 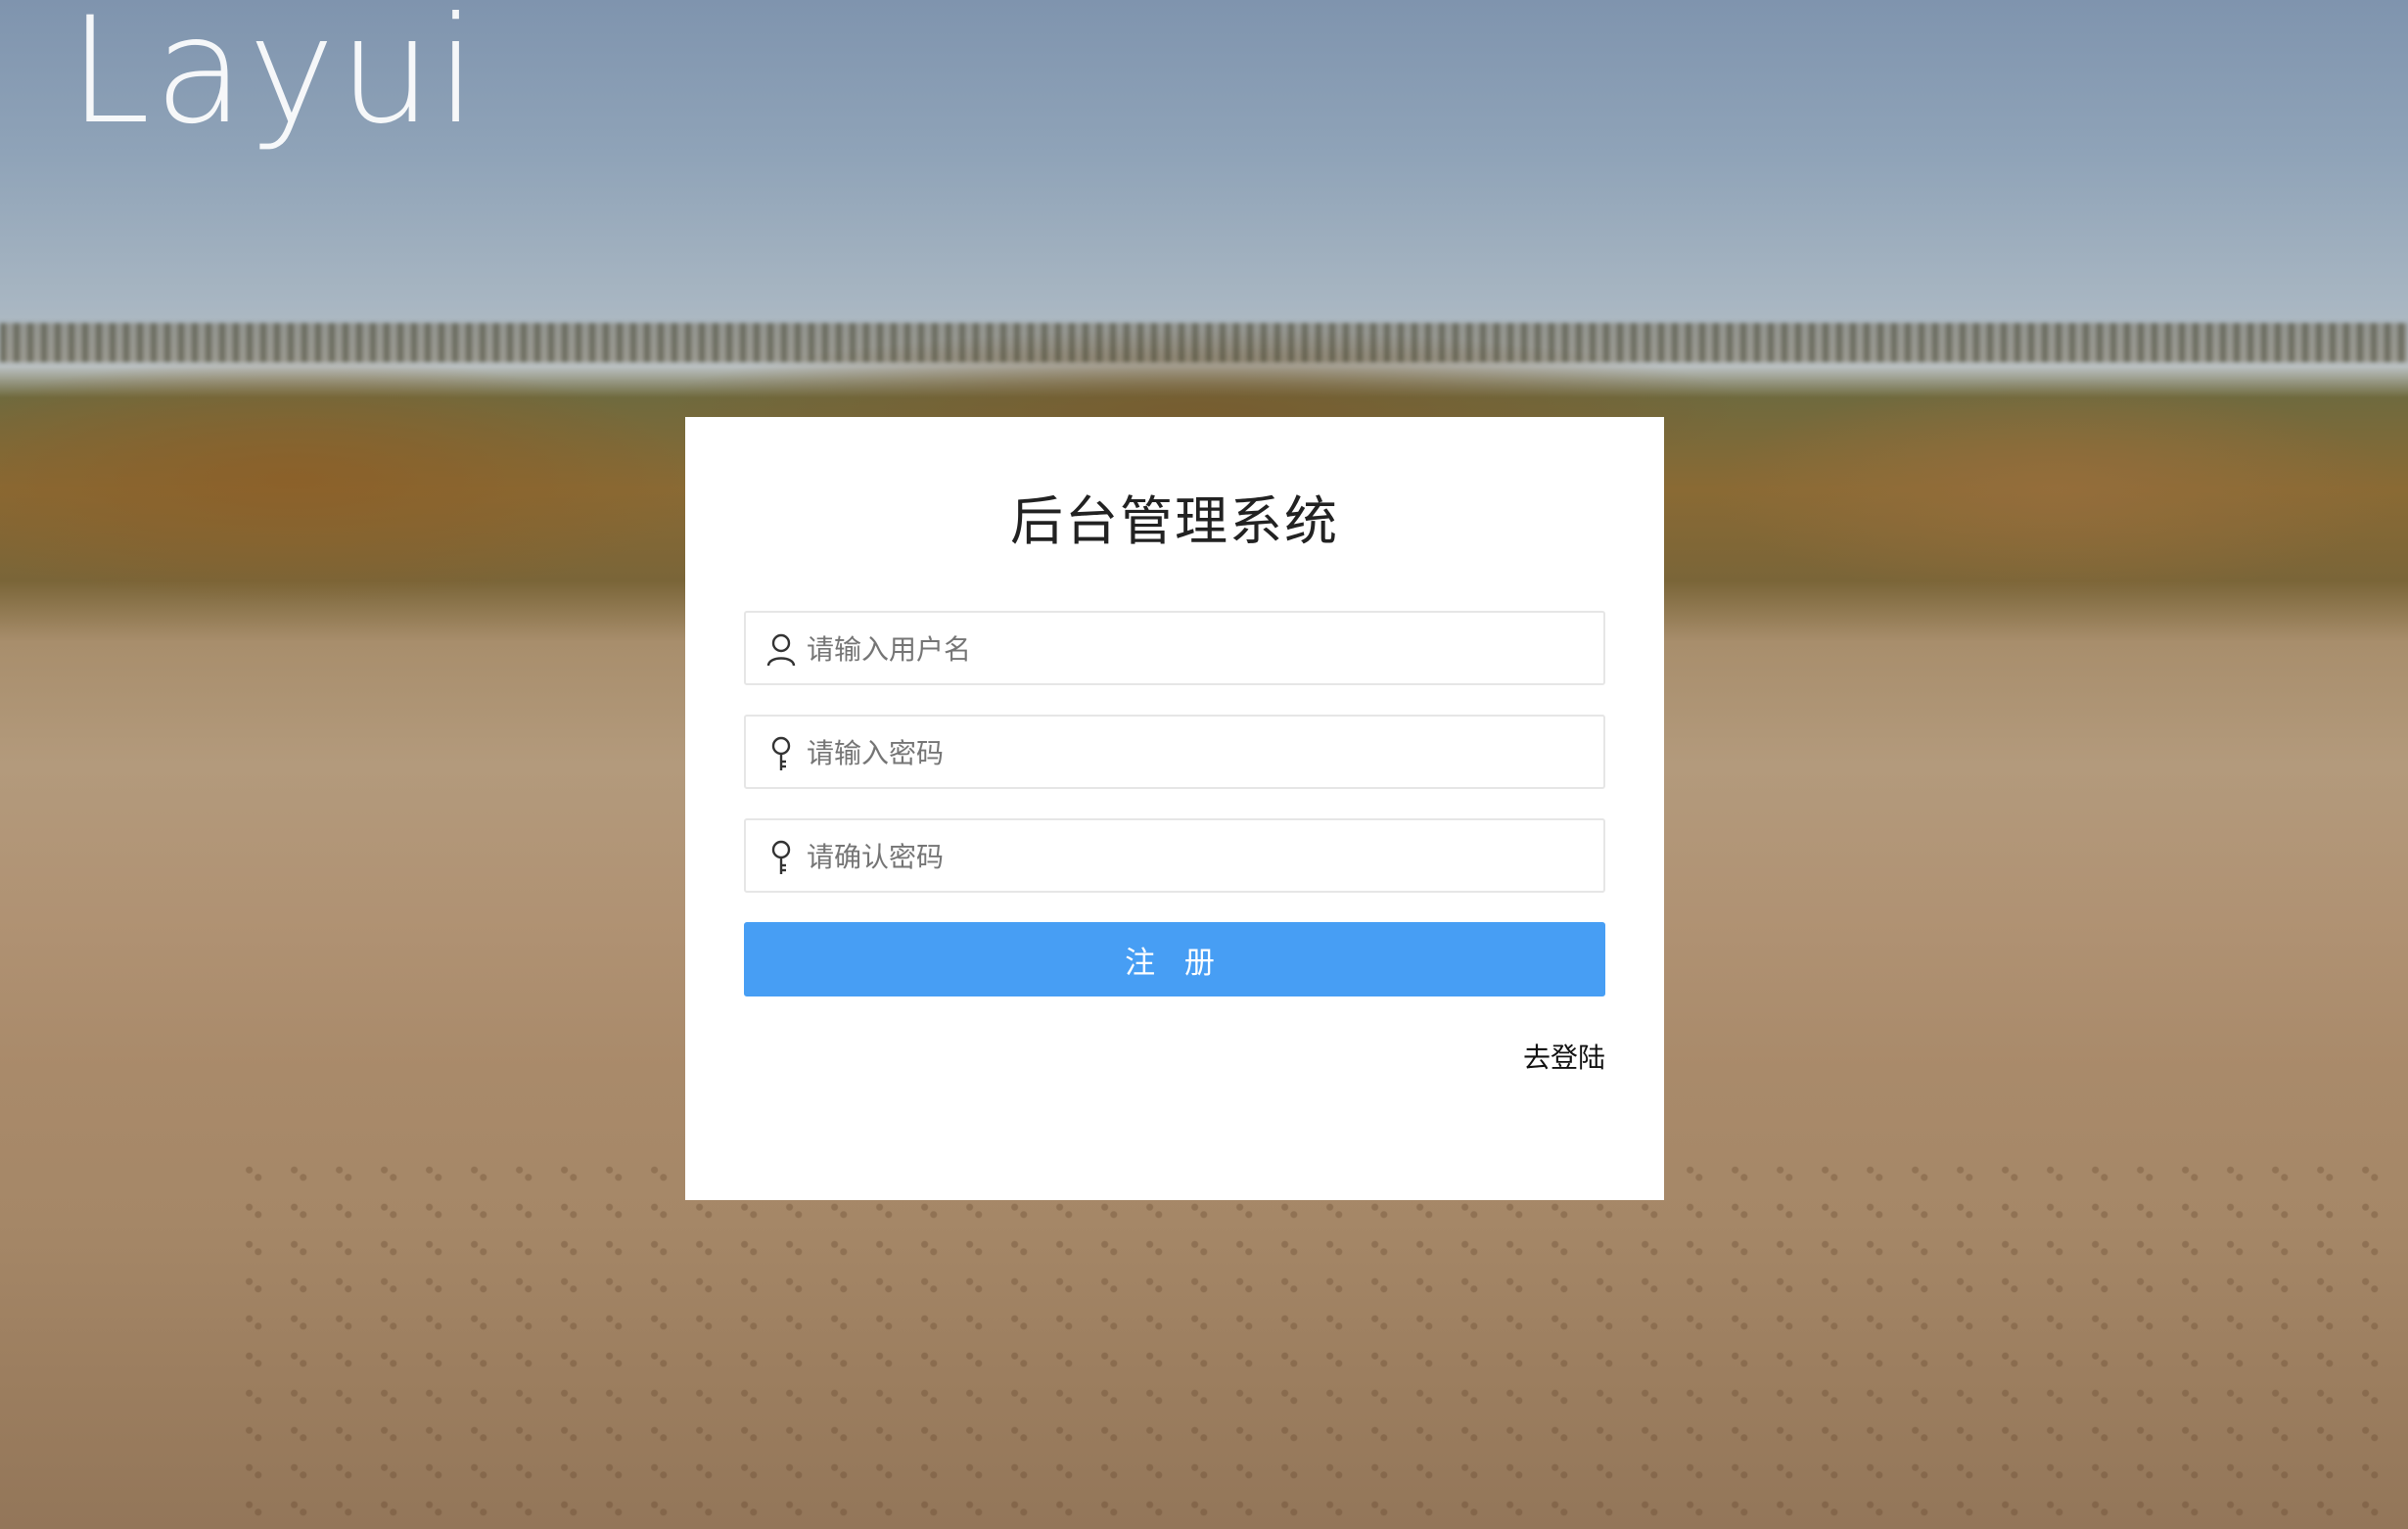 What do you see at coordinates (275, 79) in the screenshot?
I see `logo: Layui` at bounding box center [275, 79].